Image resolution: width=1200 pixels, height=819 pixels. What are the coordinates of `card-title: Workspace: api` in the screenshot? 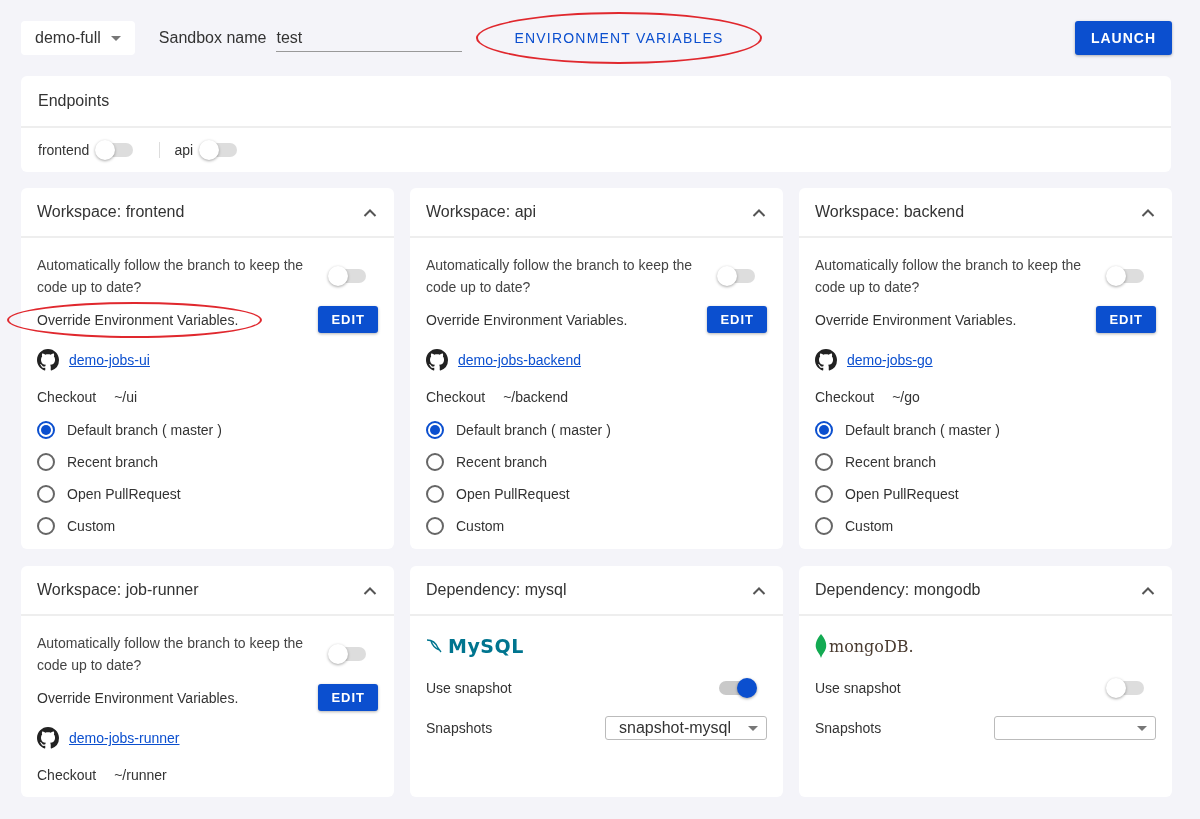 It's located at (481, 212).